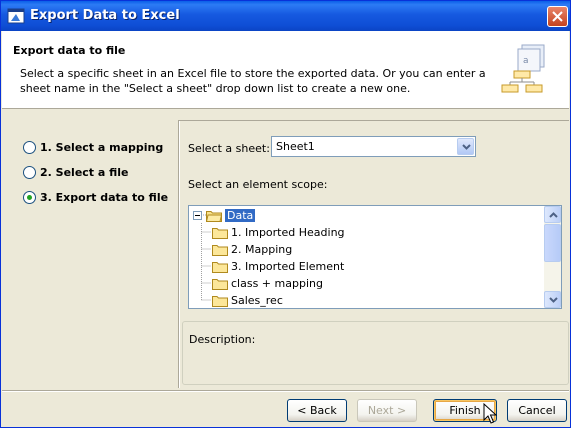 This screenshot has height=428, width=571. I want to click on tree-item: Sales_rec, so click(247, 300).